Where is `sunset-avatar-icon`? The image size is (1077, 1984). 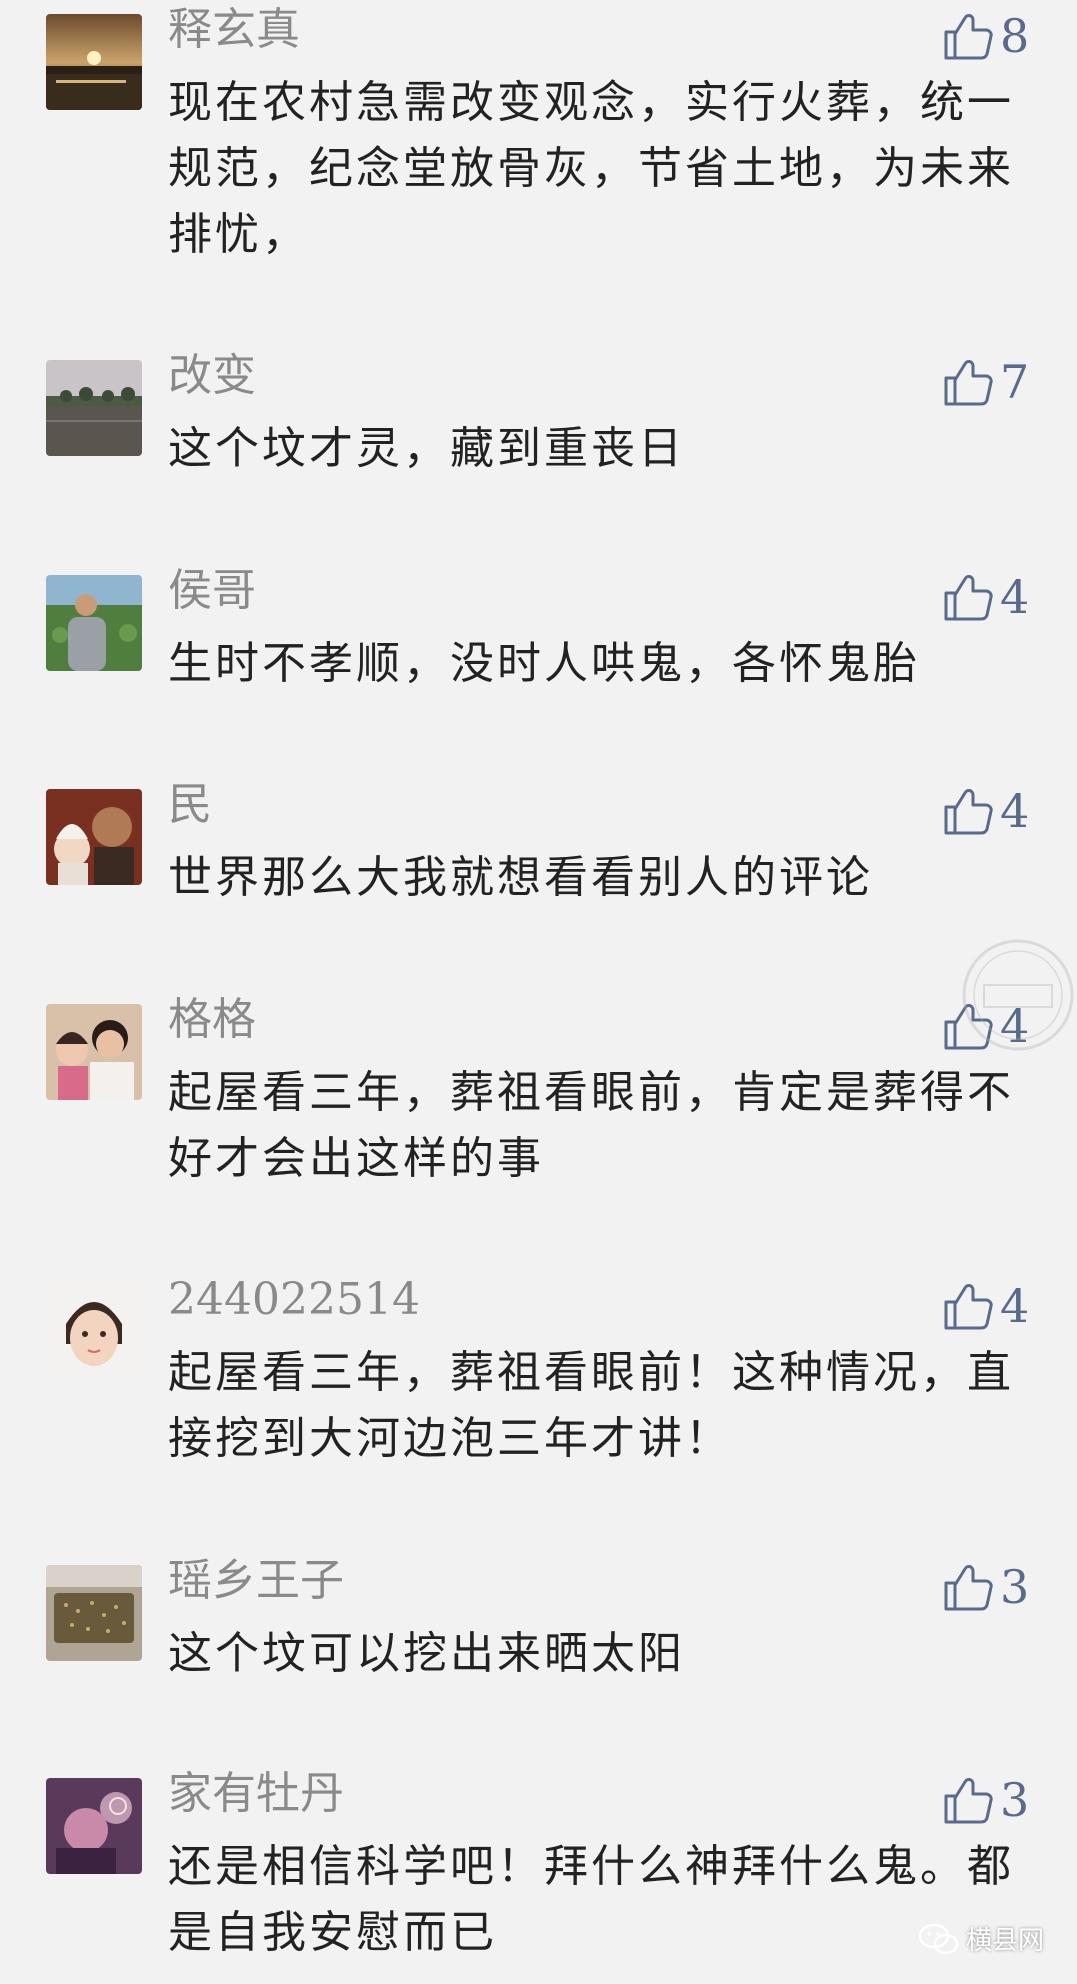
sunset-avatar-icon is located at coordinates (94, 62).